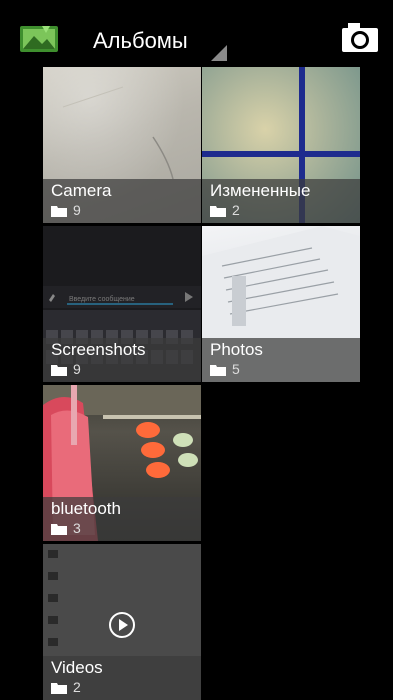 The width and height of the screenshot is (393, 700). I want to click on album-tile-videos: Videos 2, so click(122, 622).